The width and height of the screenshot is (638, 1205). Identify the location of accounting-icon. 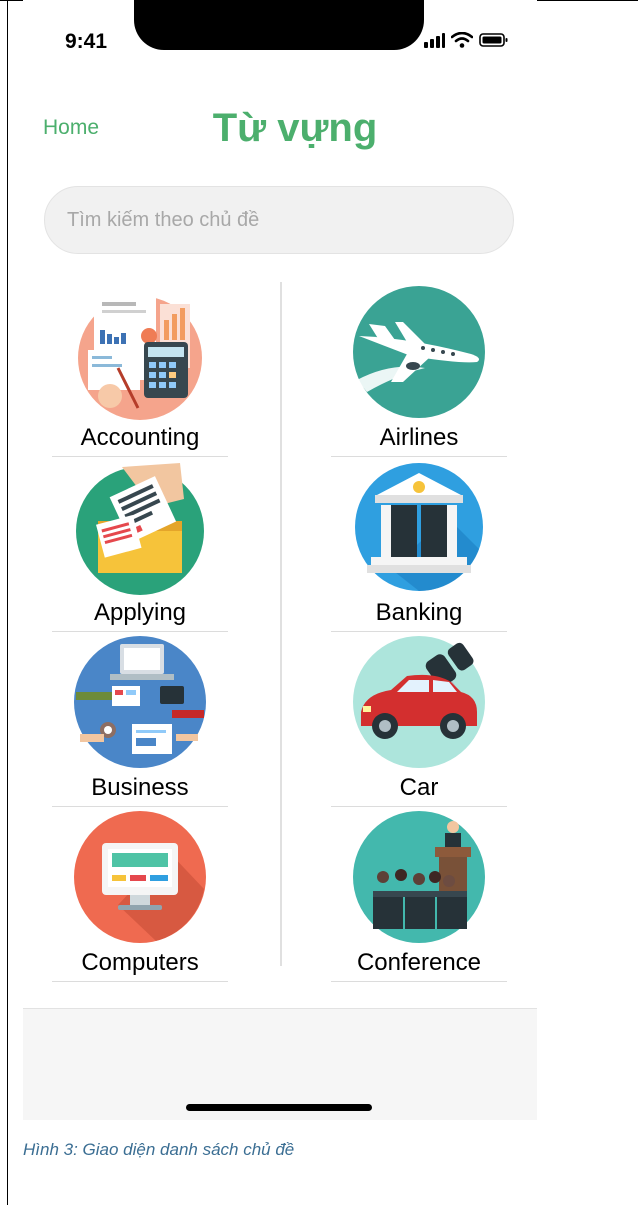
(140, 352).